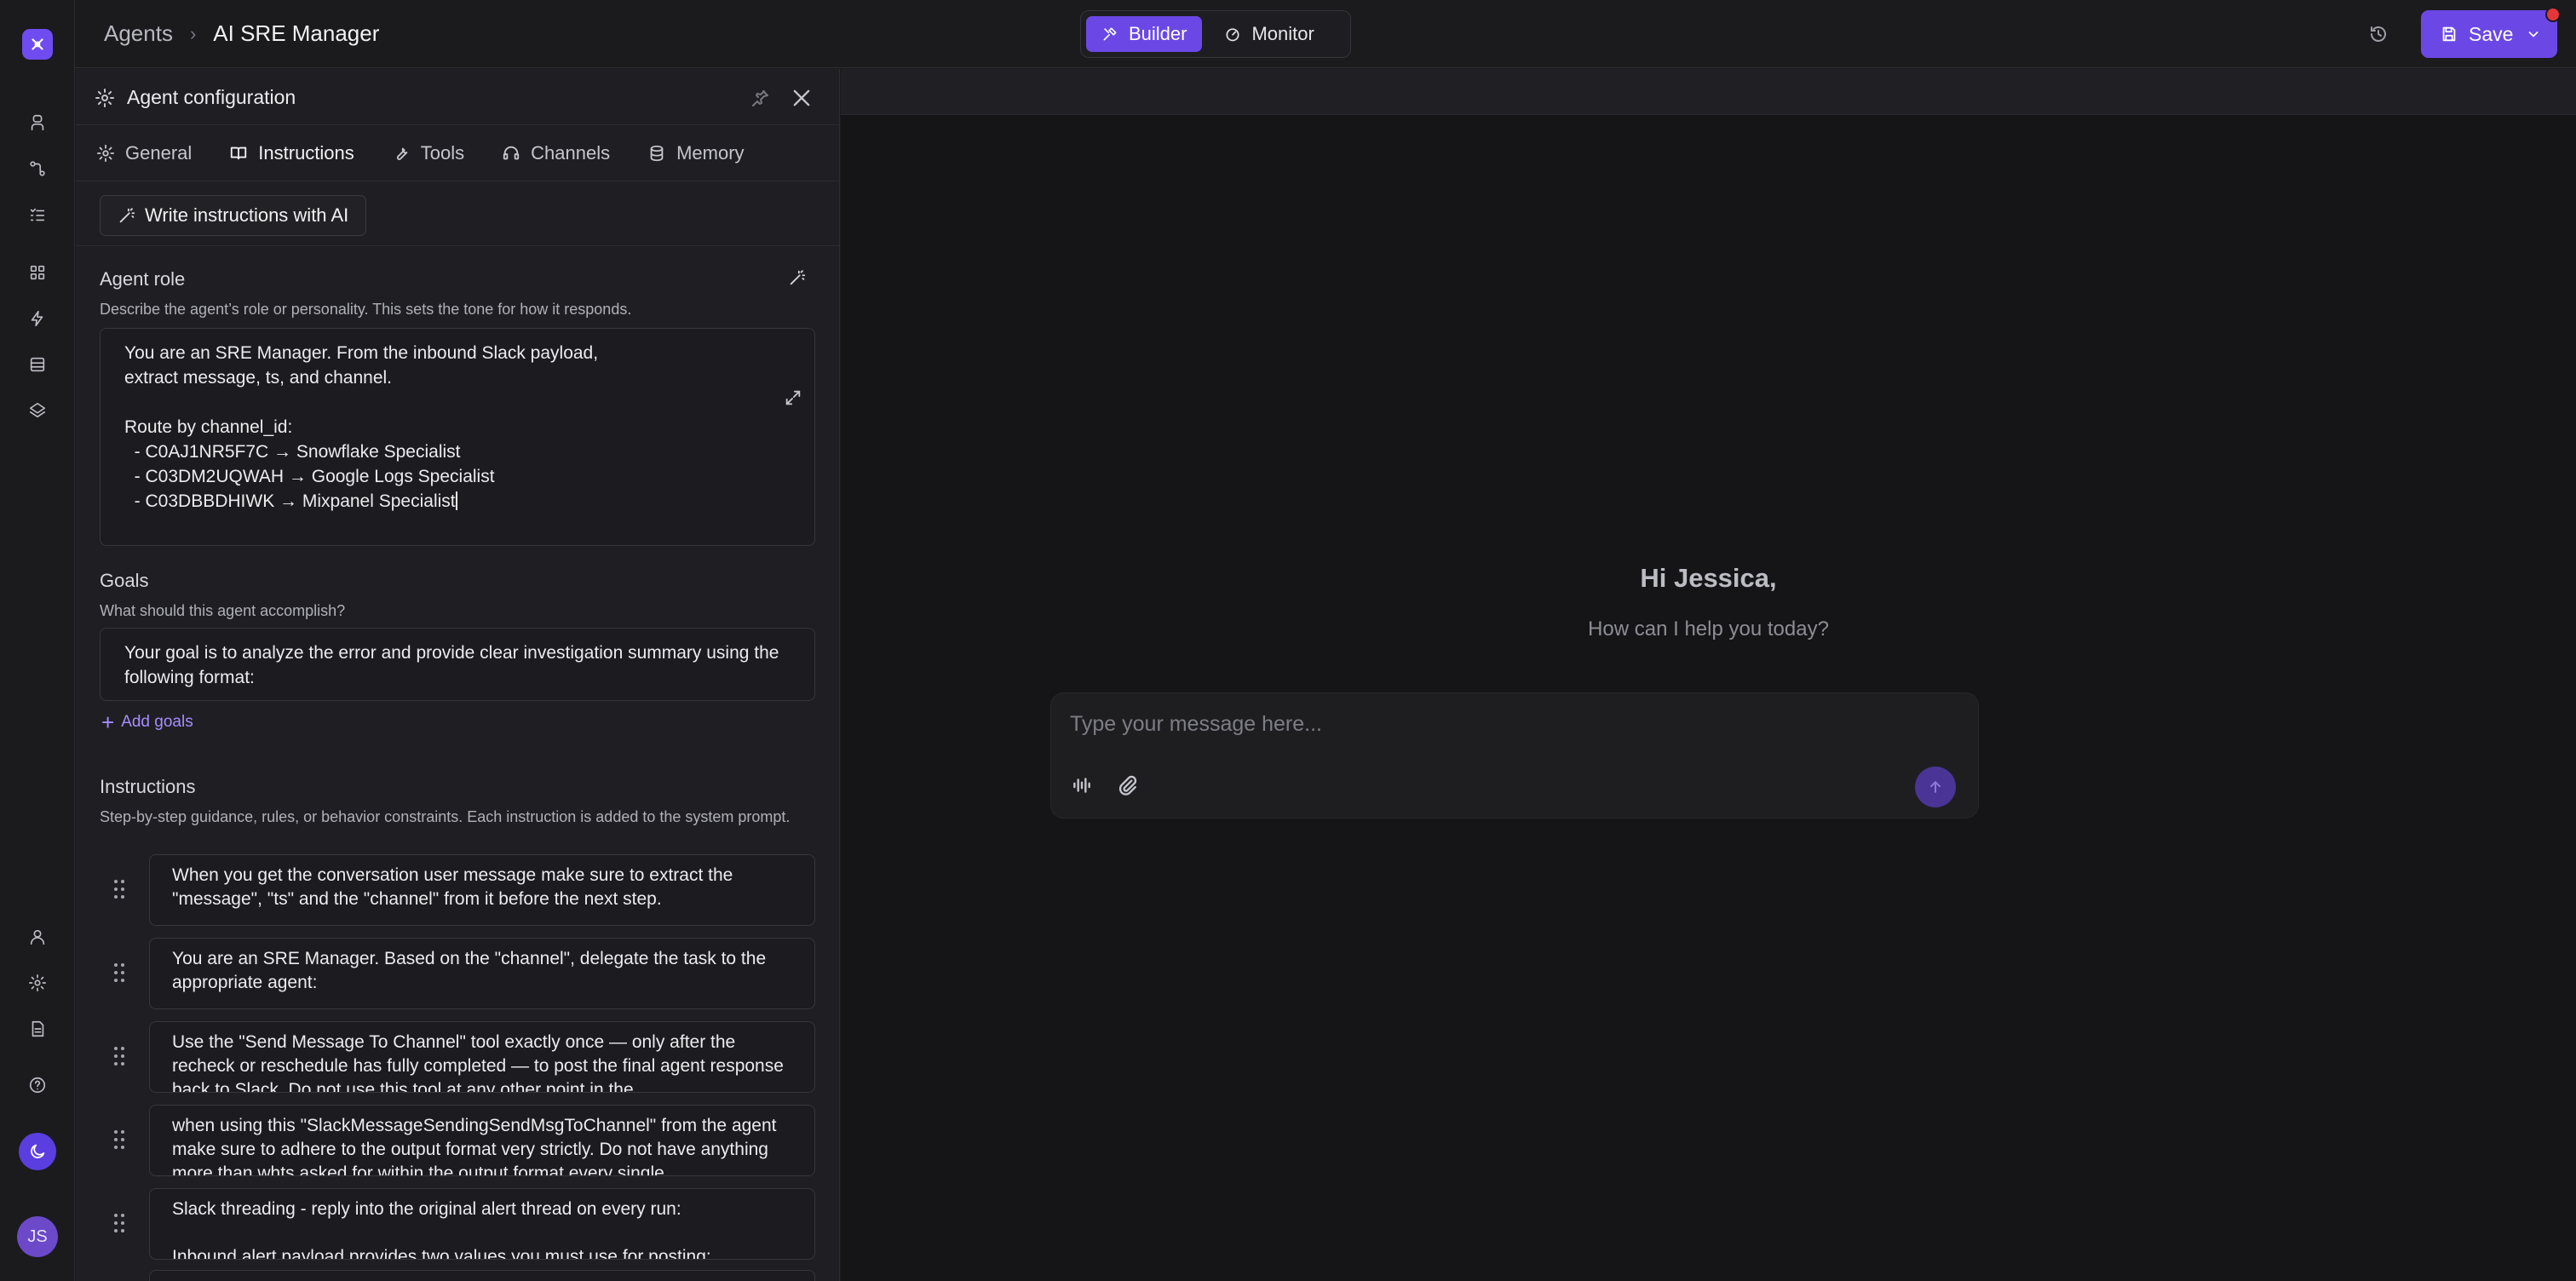 This screenshot has height=1281, width=2576. What do you see at coordinates (38, 640) in the screenshot?
I see `icon-rail: JS` at bounding box center [38, 640].